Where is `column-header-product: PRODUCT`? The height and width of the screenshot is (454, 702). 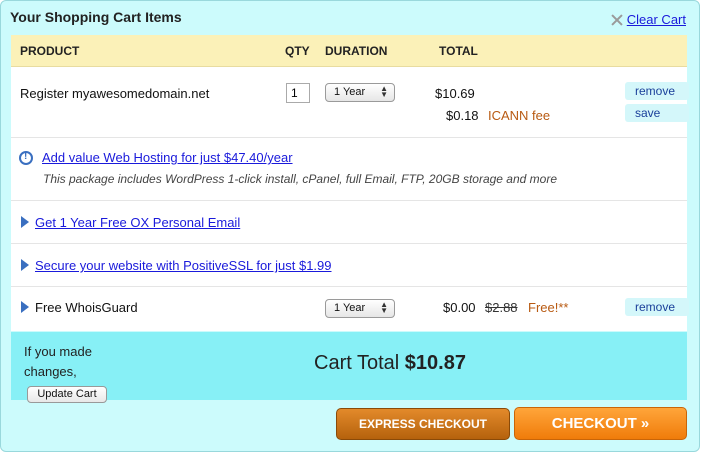 column-header-product: PRODUCT is located at coordinates (50, 51).